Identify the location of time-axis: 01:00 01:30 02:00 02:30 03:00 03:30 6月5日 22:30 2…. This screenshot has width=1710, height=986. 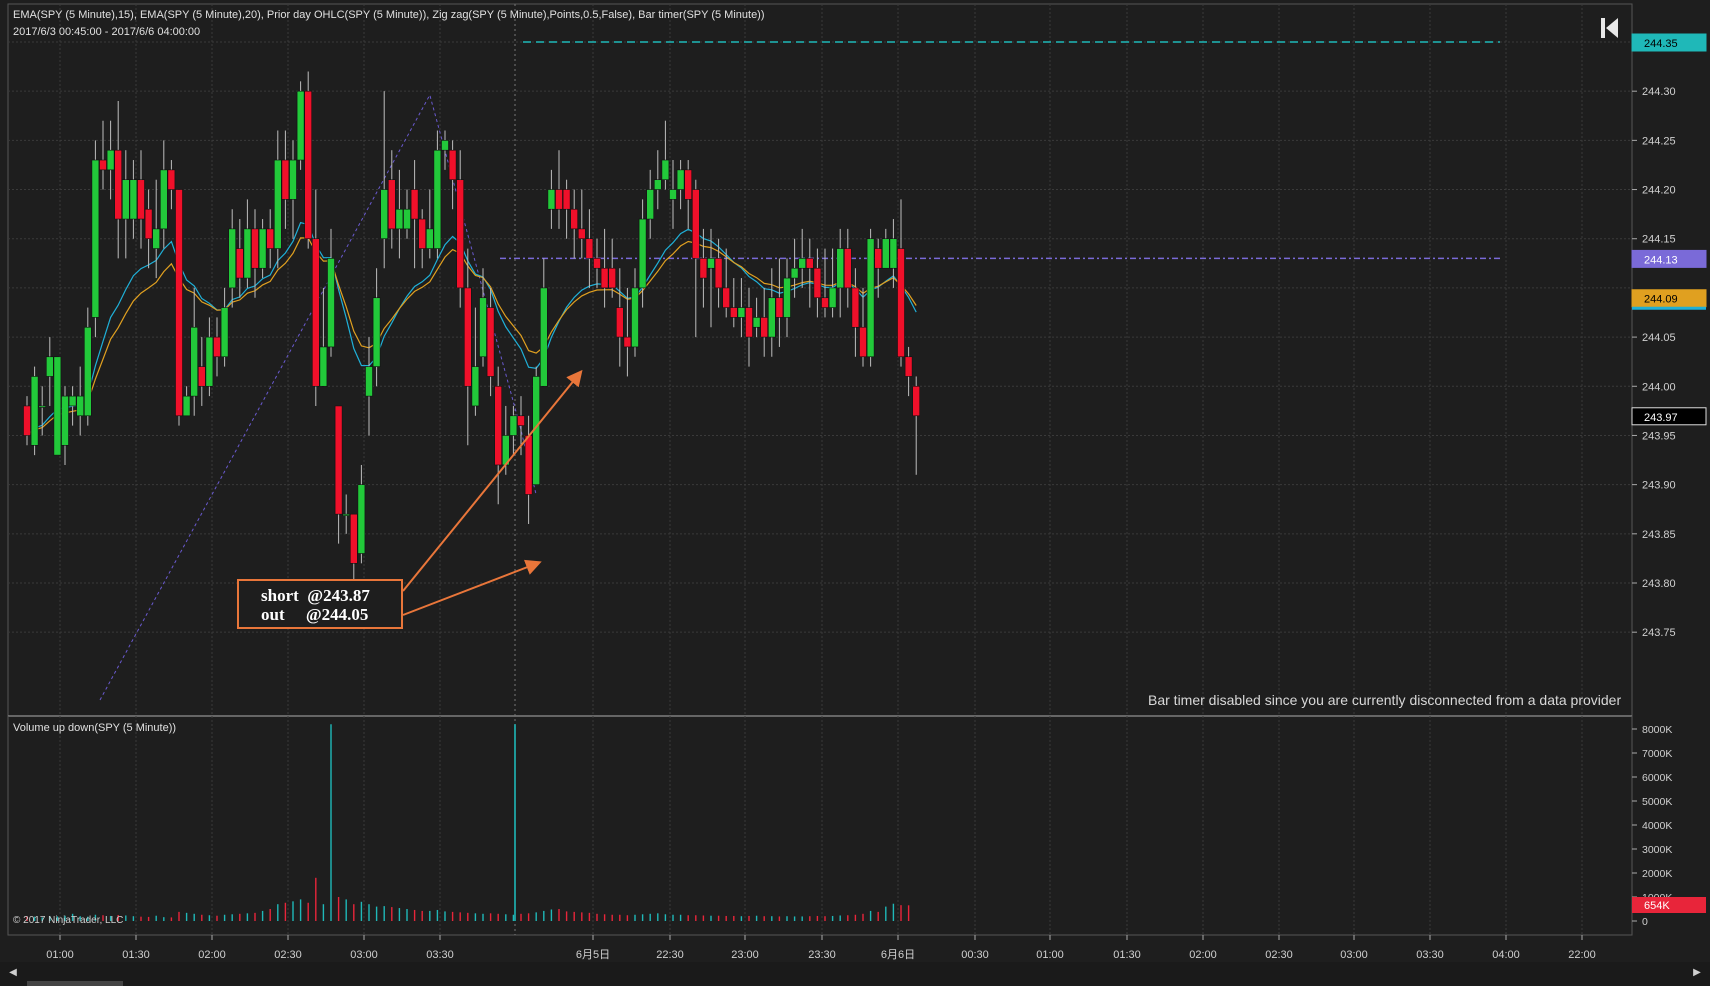
(821, 948).